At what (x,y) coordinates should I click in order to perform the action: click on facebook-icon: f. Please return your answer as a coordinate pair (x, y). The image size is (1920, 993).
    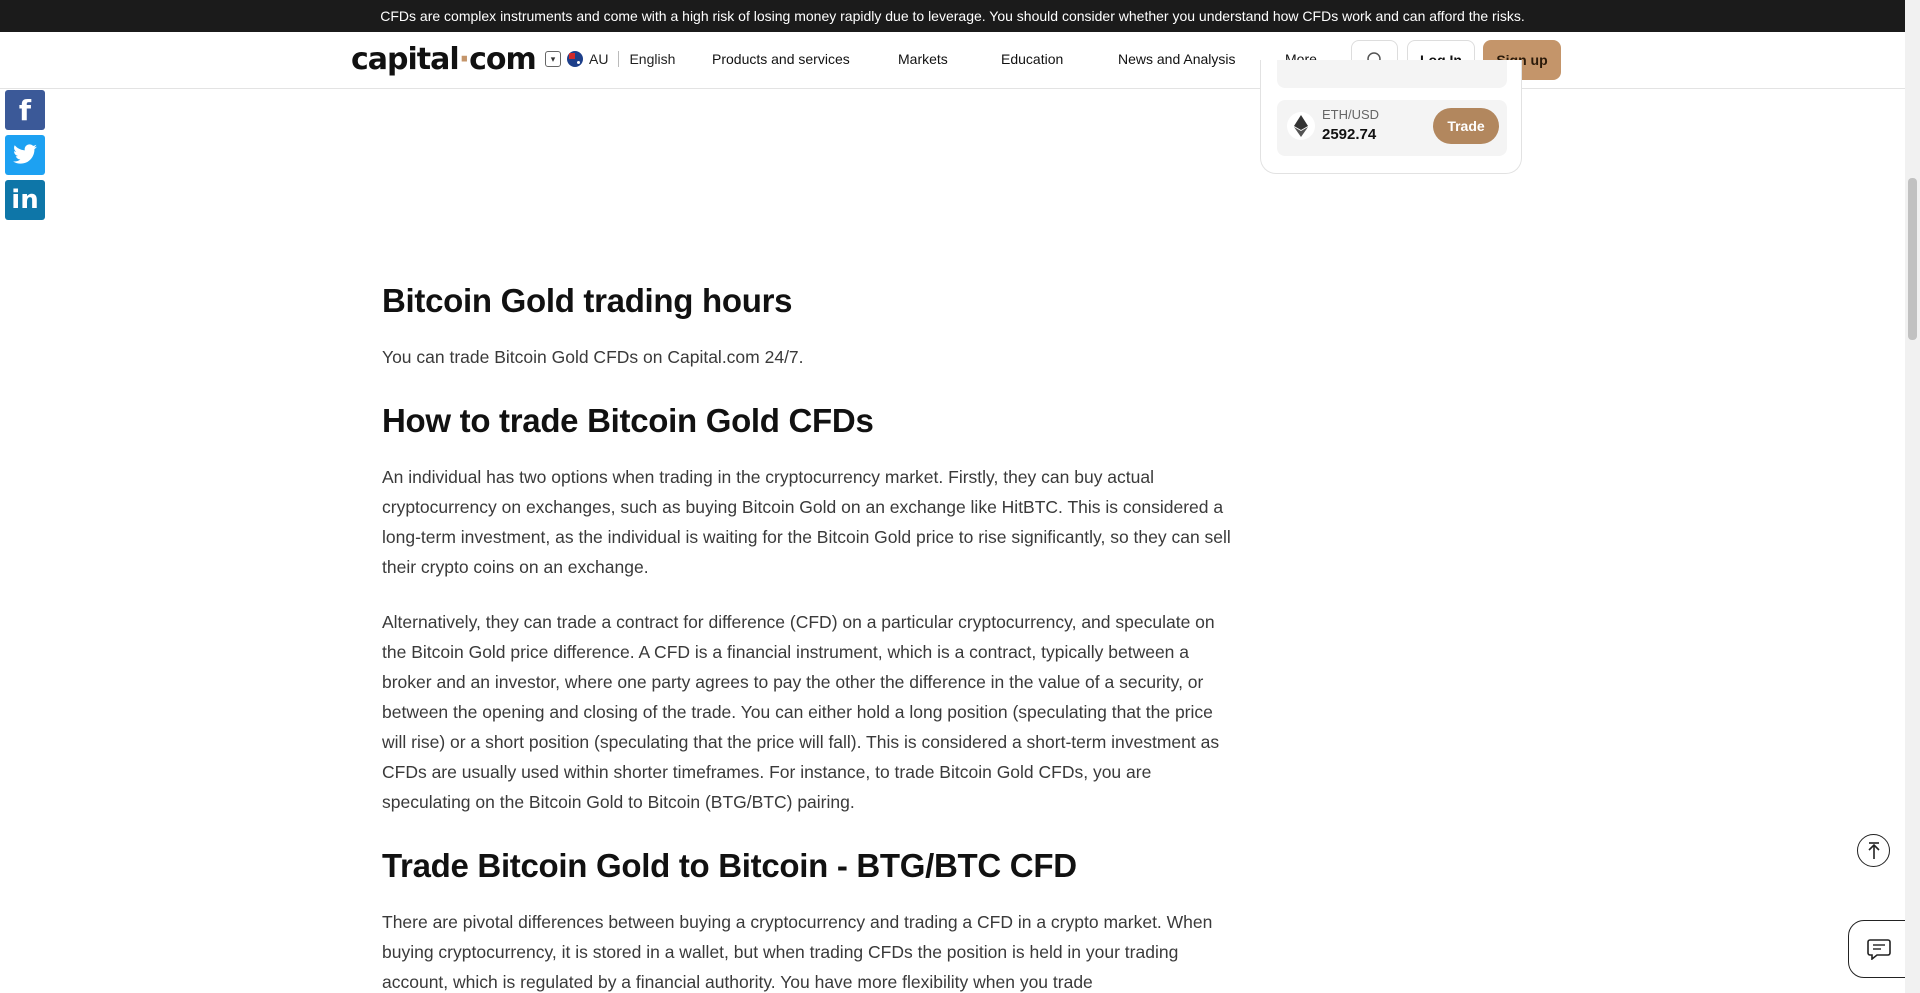
    Looking at the image, I should click on (25, 110).